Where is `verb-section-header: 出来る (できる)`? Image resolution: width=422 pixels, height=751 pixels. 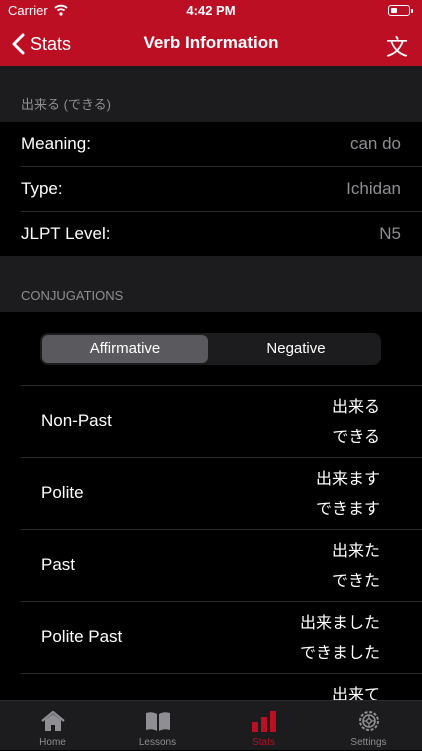
verb-section-header: 出来る (できる) is located at coordinates (211, 94).